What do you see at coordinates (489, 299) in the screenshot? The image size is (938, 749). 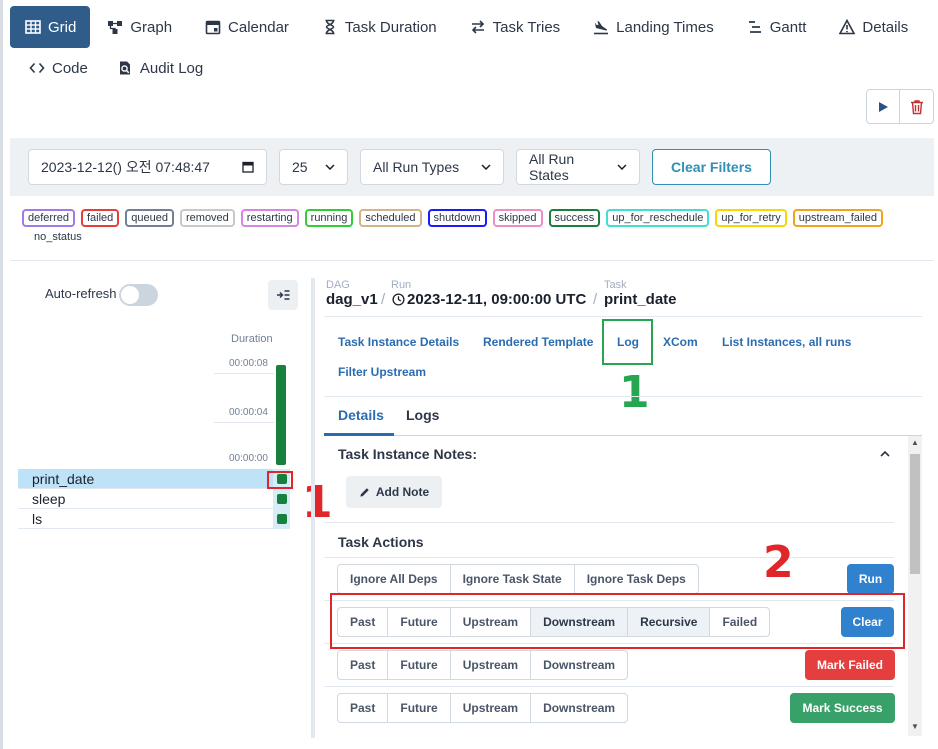 I see `breadcrumb-run: 2023-12-11, 09:00:00 UTC` at bounding box center [489, 299].